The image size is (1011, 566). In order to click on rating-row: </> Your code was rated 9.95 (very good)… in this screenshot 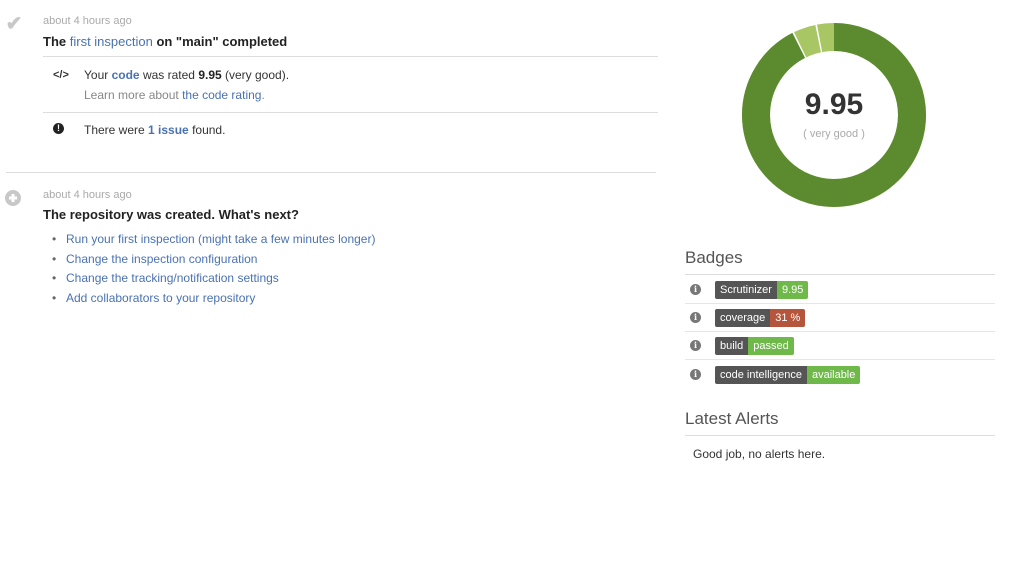, I will do `click(350, 84)`.